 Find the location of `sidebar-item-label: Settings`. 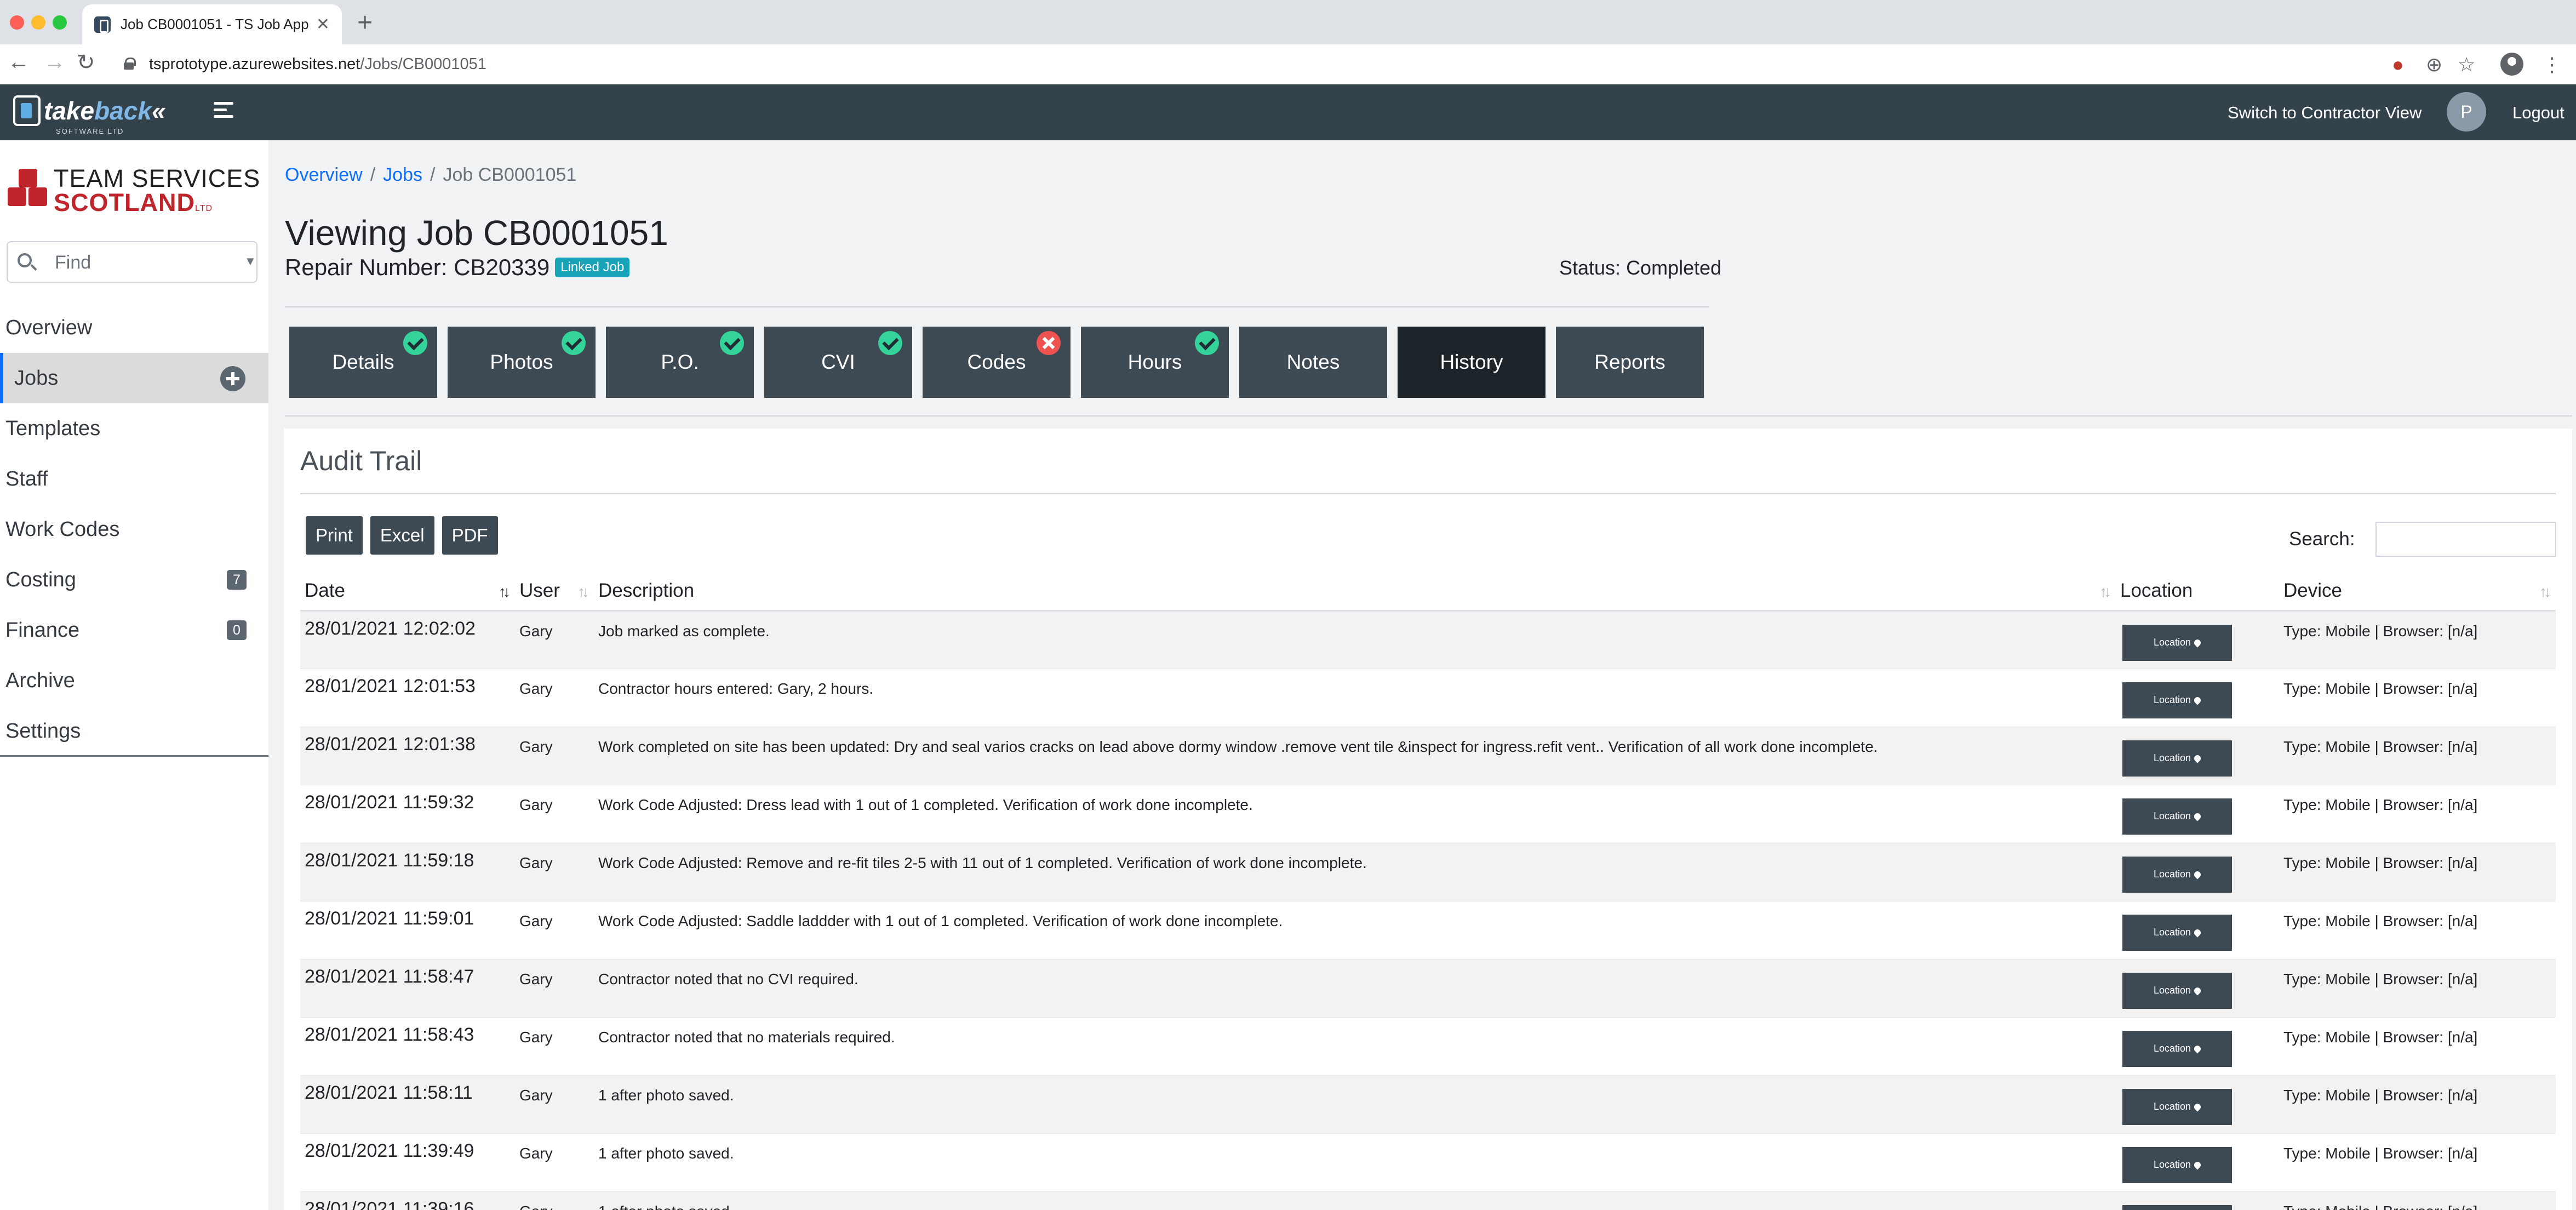

sidebar-item-label: Settings is located at coordinates (43, 731).